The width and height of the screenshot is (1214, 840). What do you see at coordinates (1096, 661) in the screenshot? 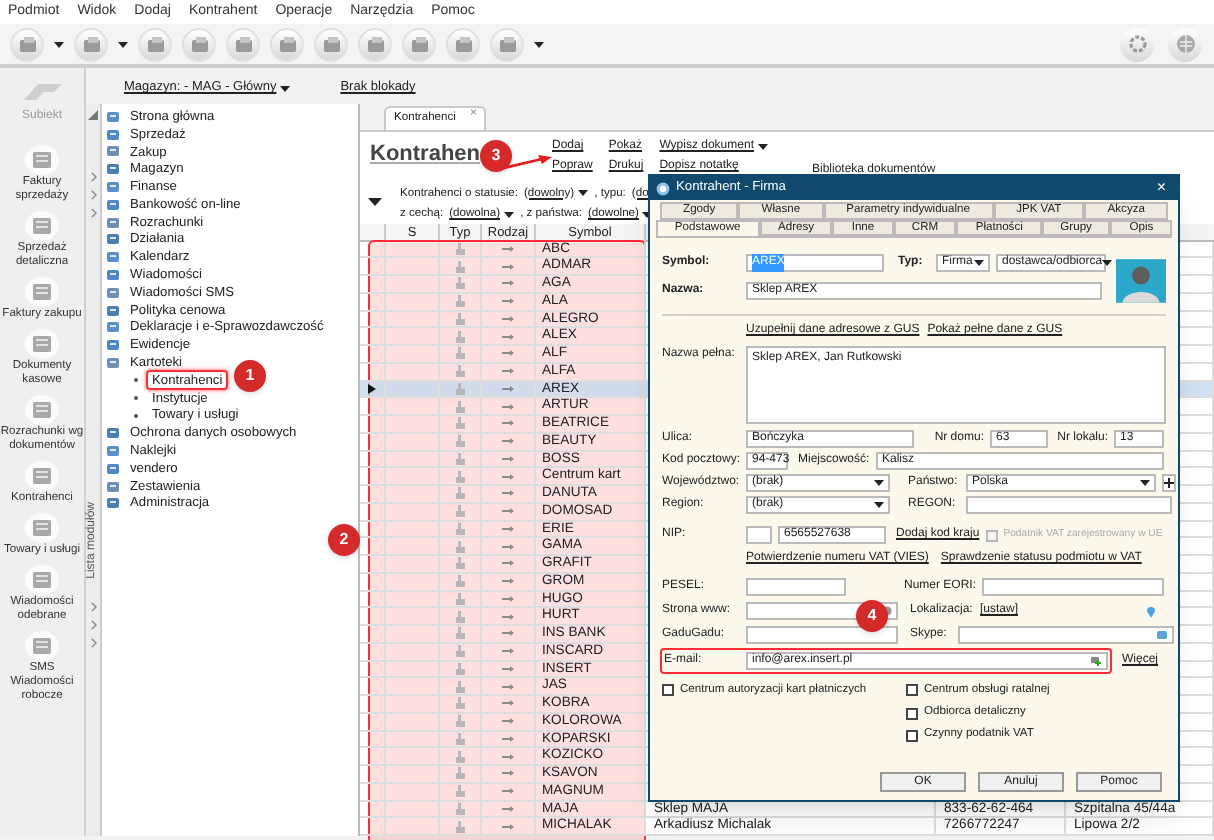
I see `mail-add-icon` at bounding box center [1096, 661].